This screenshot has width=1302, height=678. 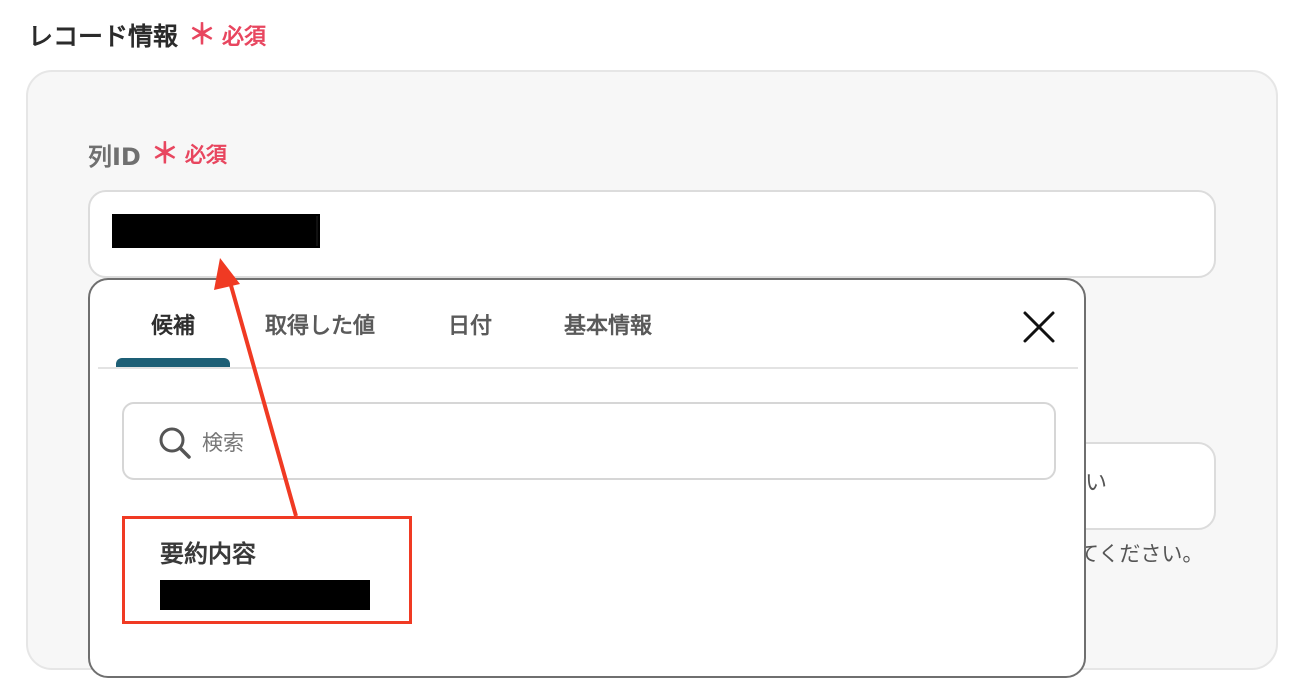 What do you see at coordinates (216, 231) in the screenshot?
I see `redacted-value` at bounding box center [216, 231].